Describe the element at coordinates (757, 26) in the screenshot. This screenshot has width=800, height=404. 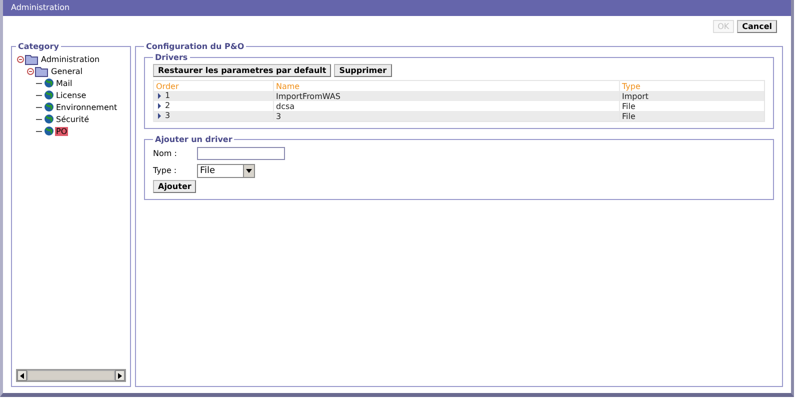
I see `cancel-button: Cancel` at that location.